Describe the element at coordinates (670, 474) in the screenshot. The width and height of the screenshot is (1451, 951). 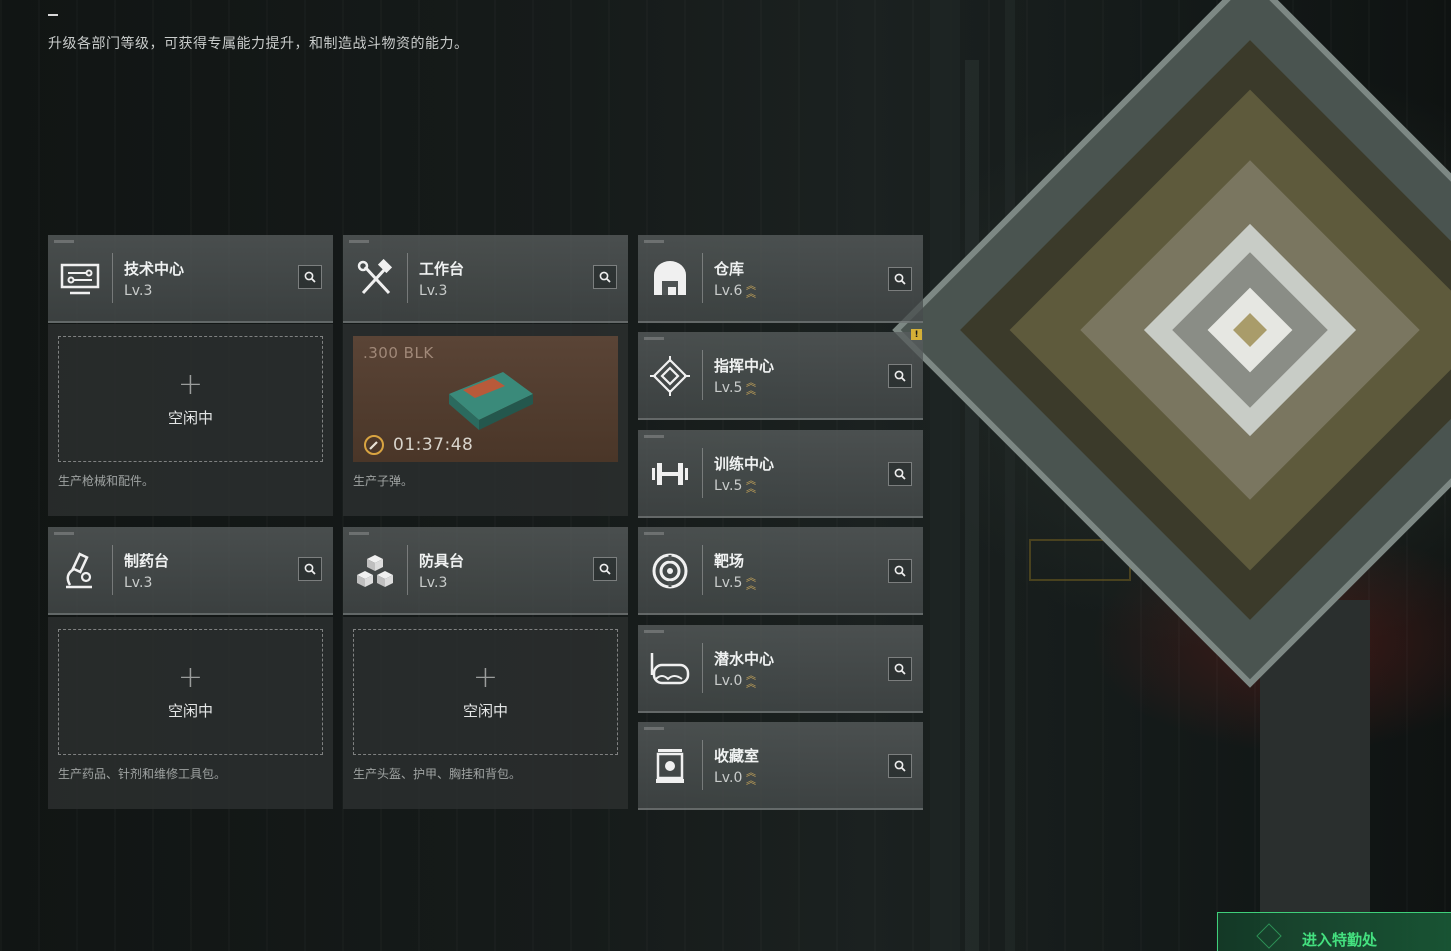
I see `dumbbell-icon` at that location.